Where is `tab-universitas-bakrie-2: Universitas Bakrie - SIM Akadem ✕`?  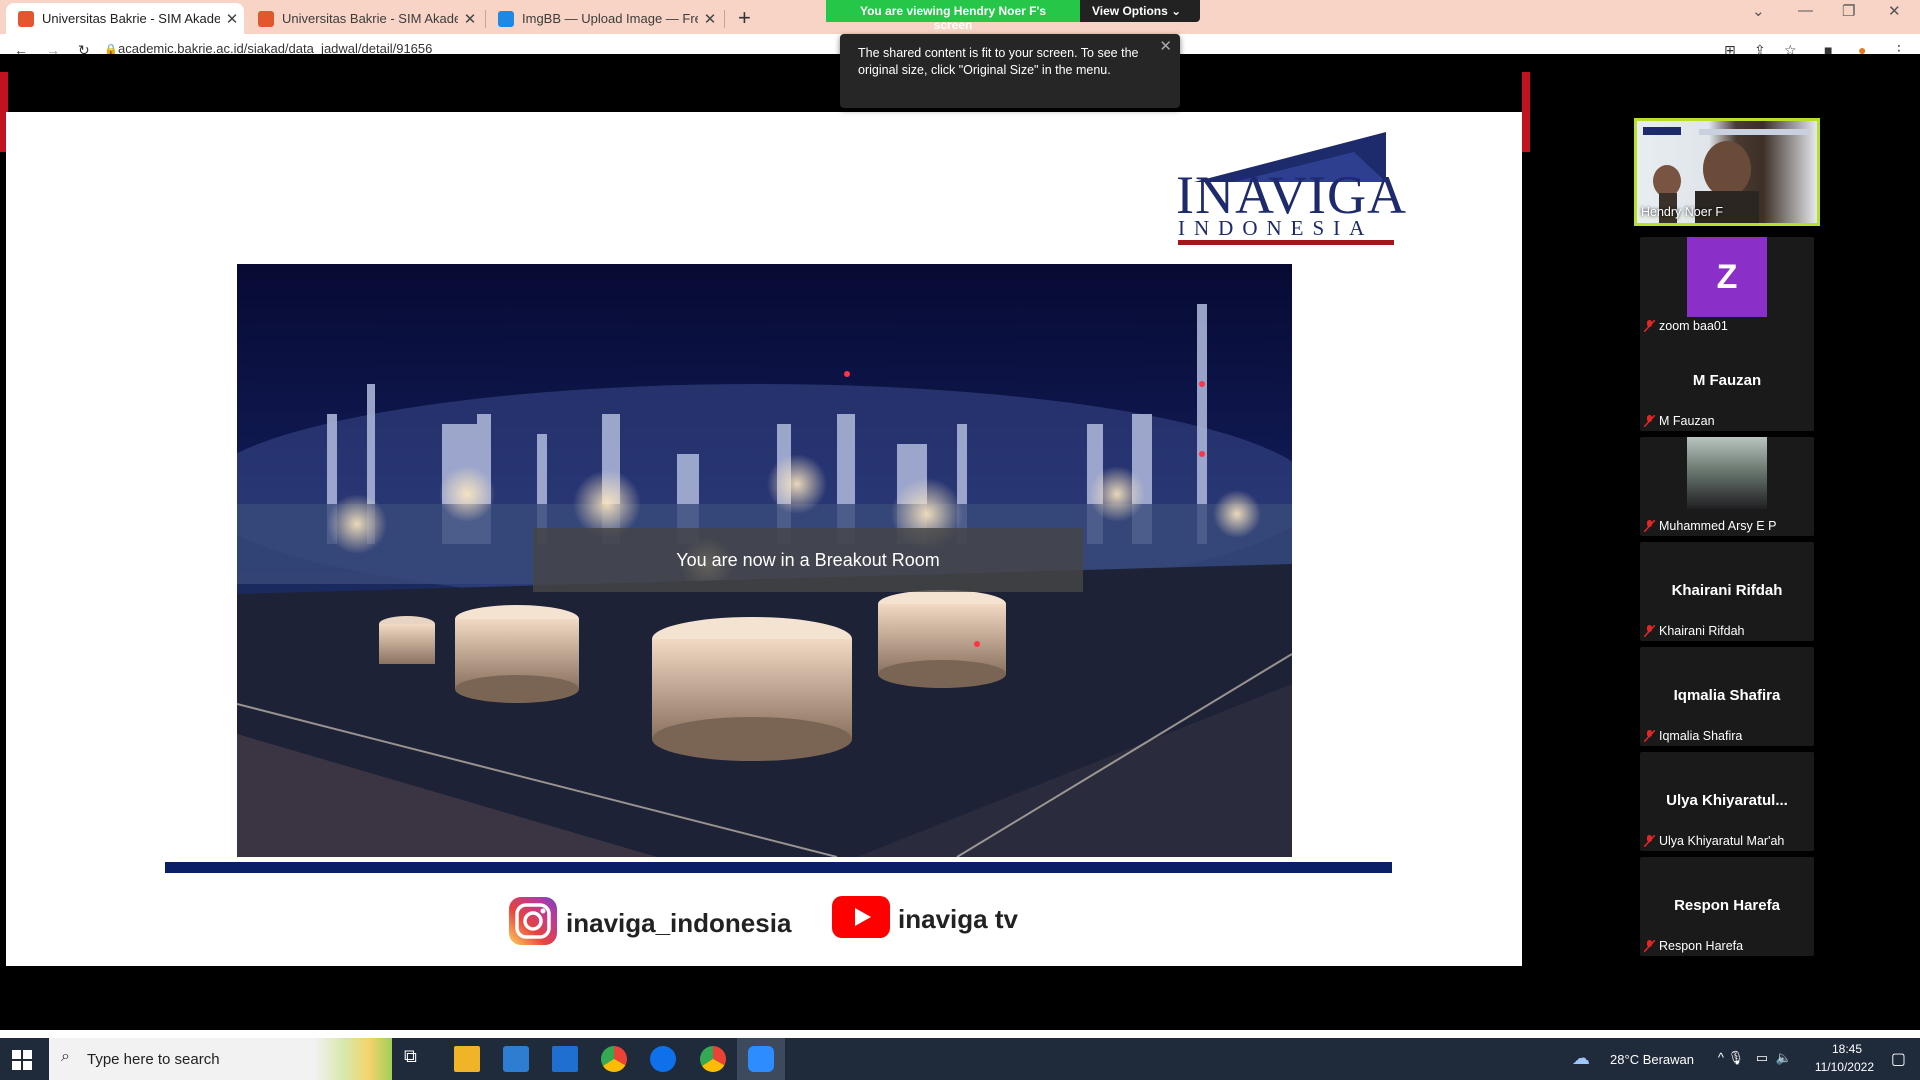
tab-universitas-bakrie-2: Universitas Bakrie - SIM Akadem ✕ is located at coordinates (364, 18).